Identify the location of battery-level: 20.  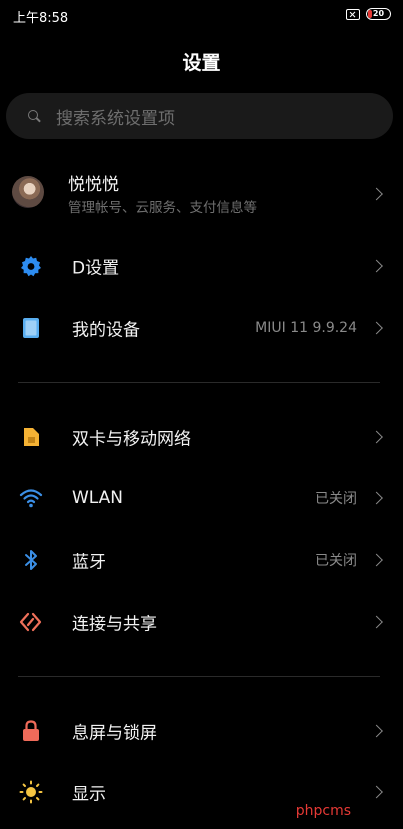
(378, 13).